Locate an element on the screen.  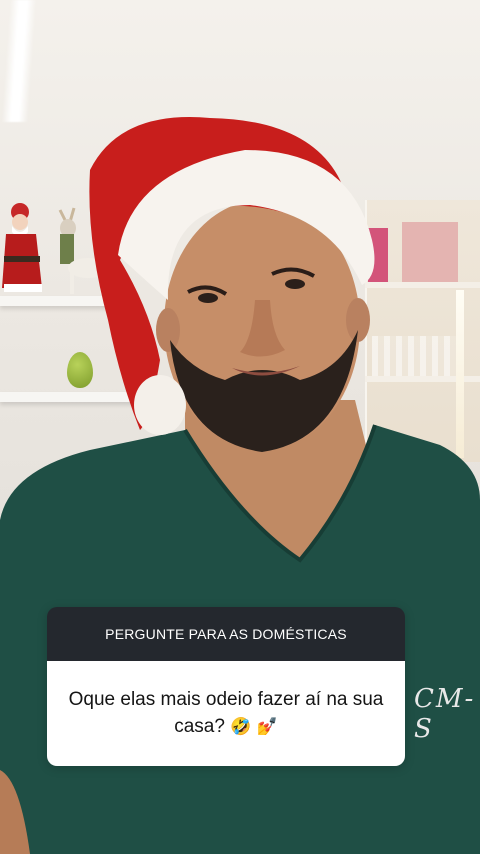
nail-polish-emoji-icon: 💅 is located at coordinates (267, 727).